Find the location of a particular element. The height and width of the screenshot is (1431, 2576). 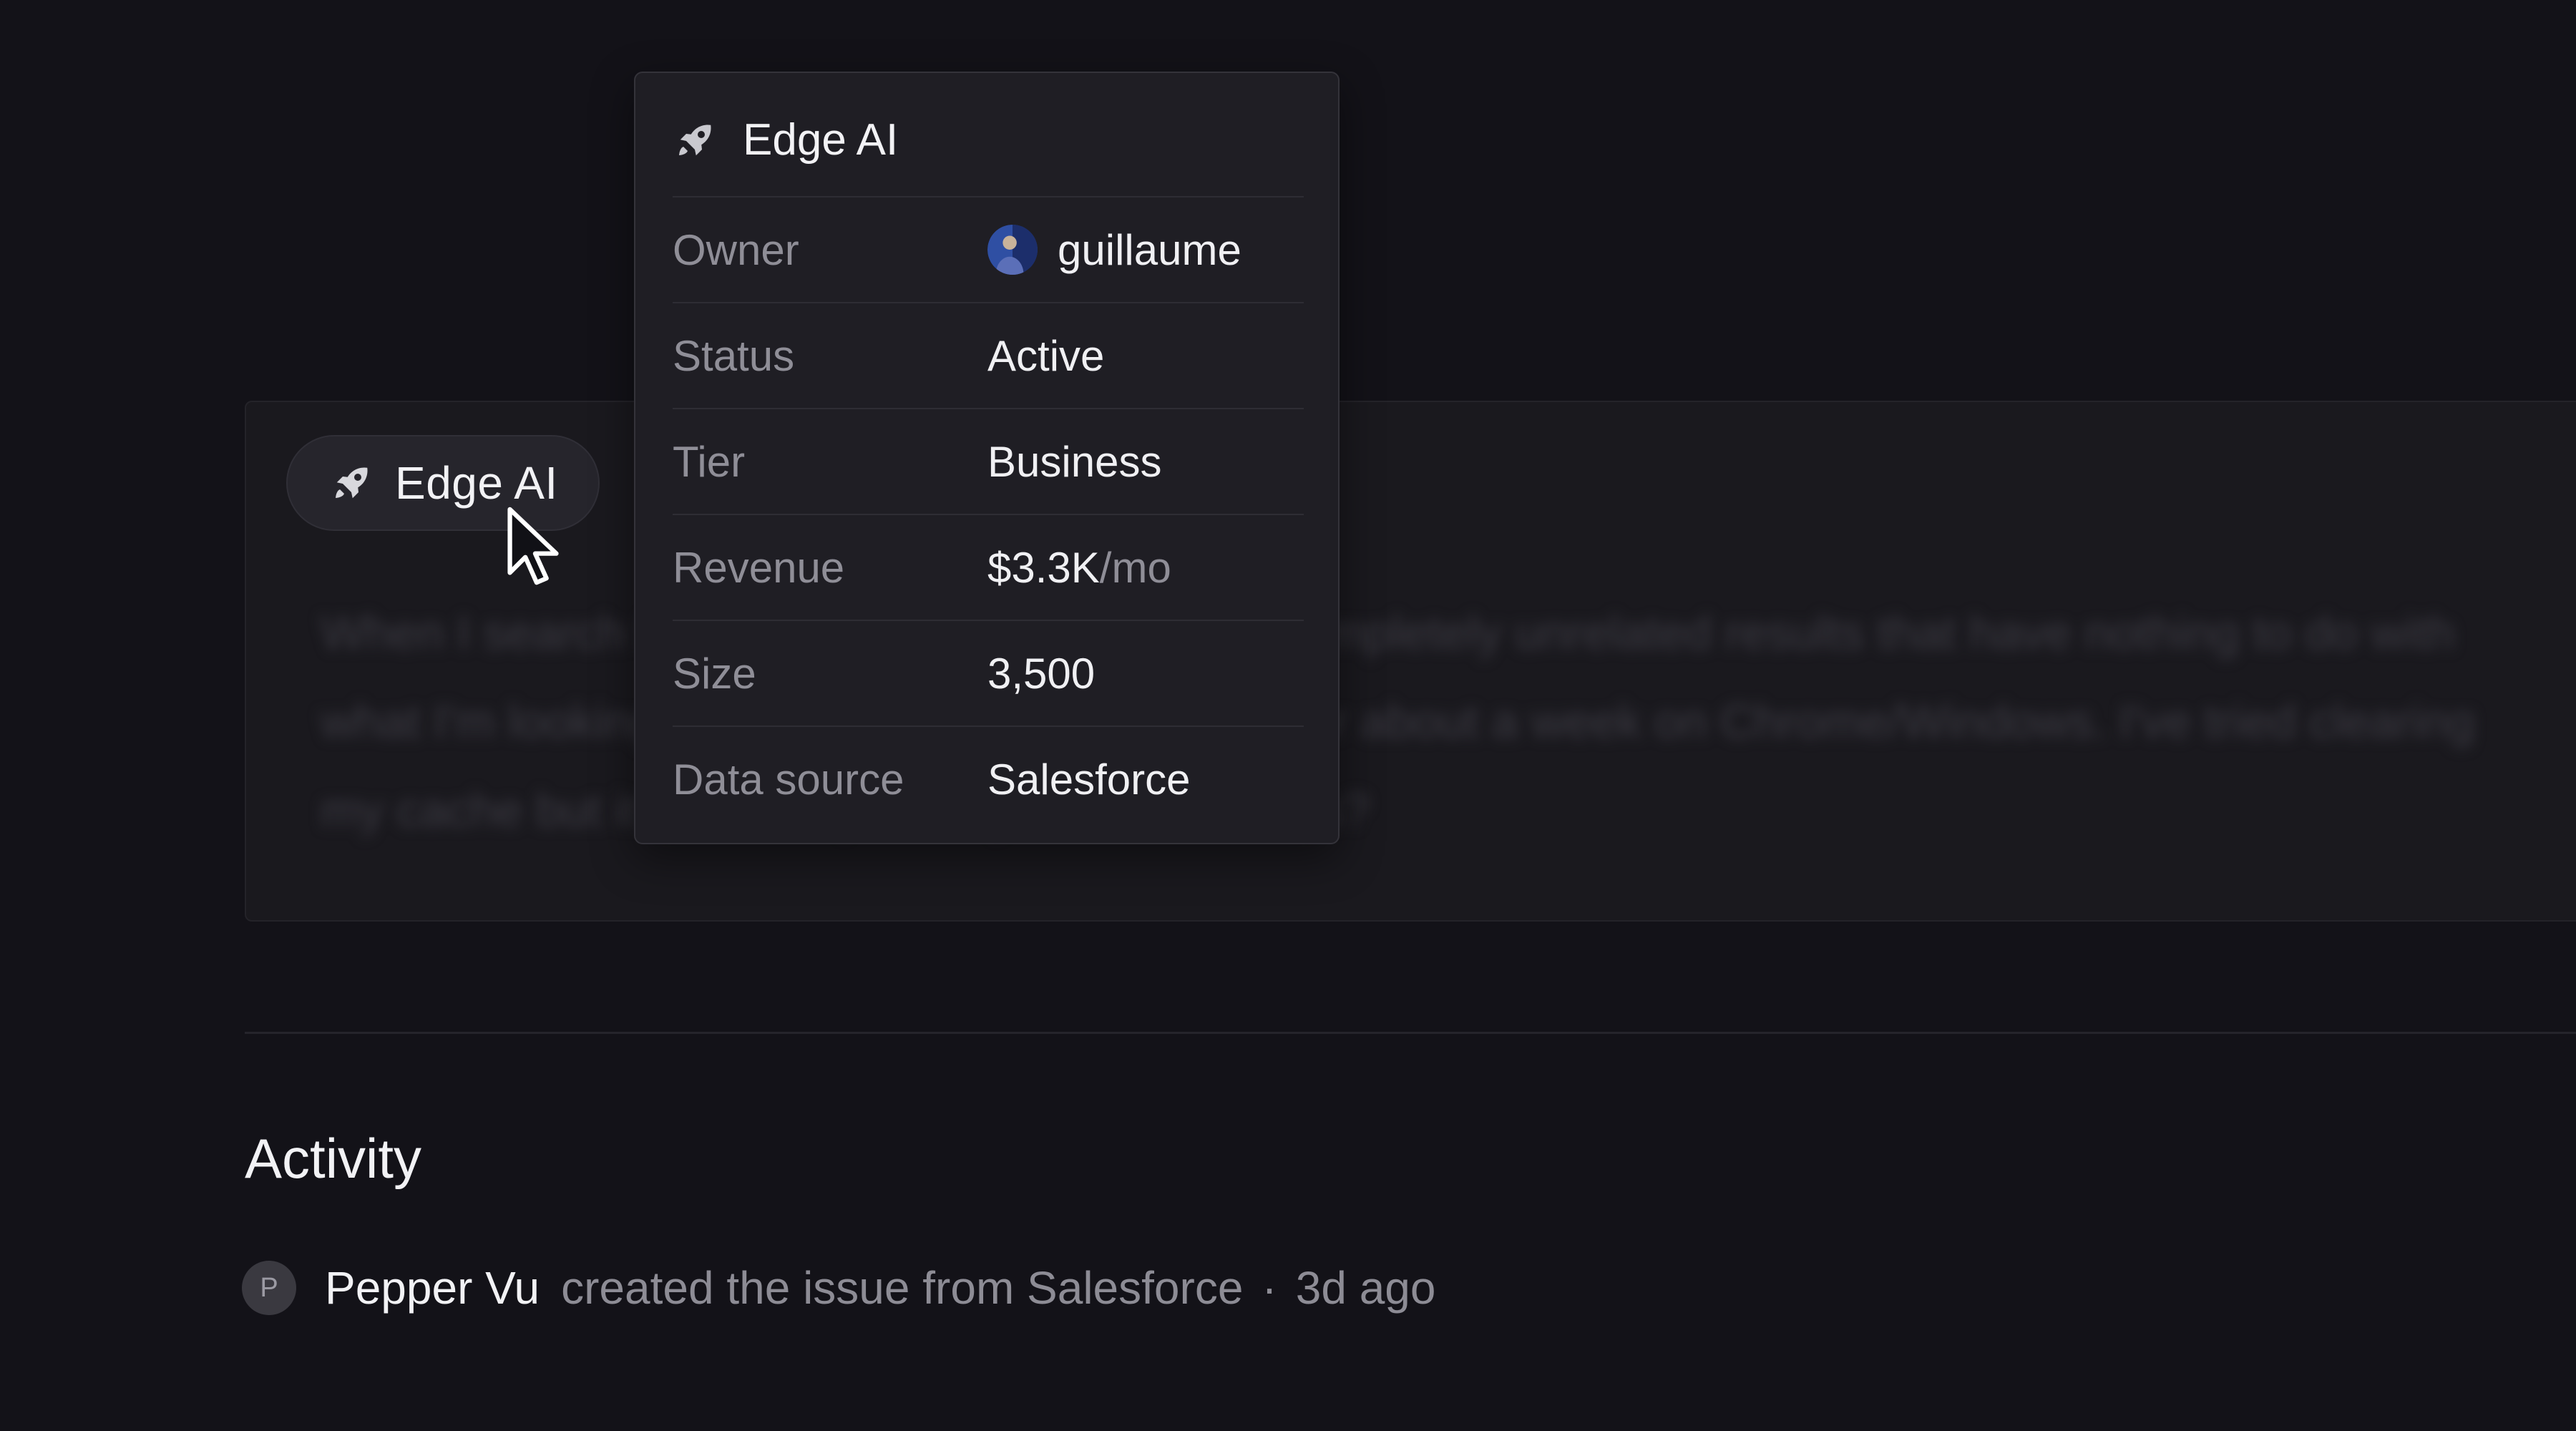

size-value: 3,500 is located at coordinates (1041, 673).